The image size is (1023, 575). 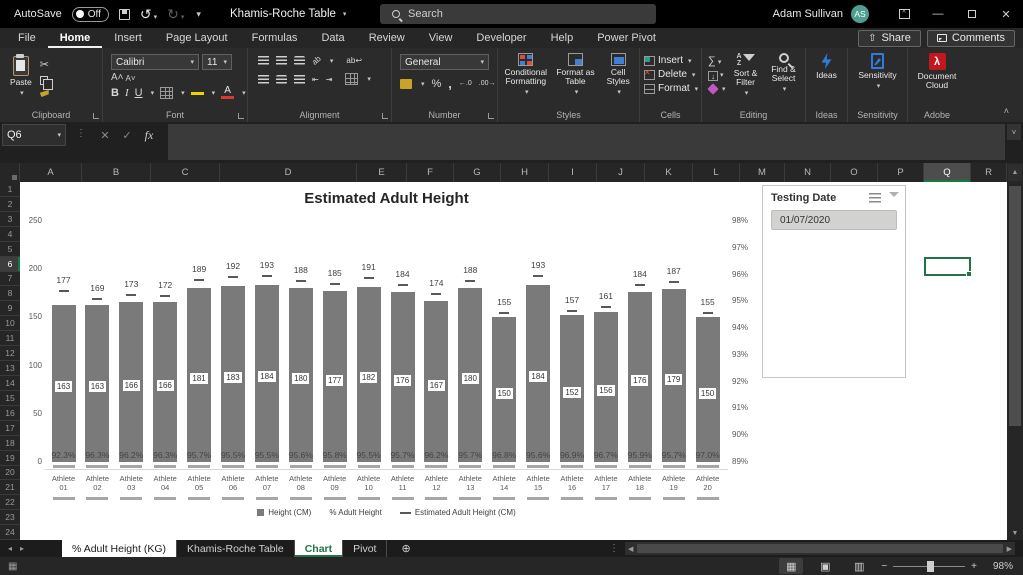 What do you see at coordinates (1006, 14) in the screenshot?
I see `close-button: ✕` at bounding box center [1006, 14].